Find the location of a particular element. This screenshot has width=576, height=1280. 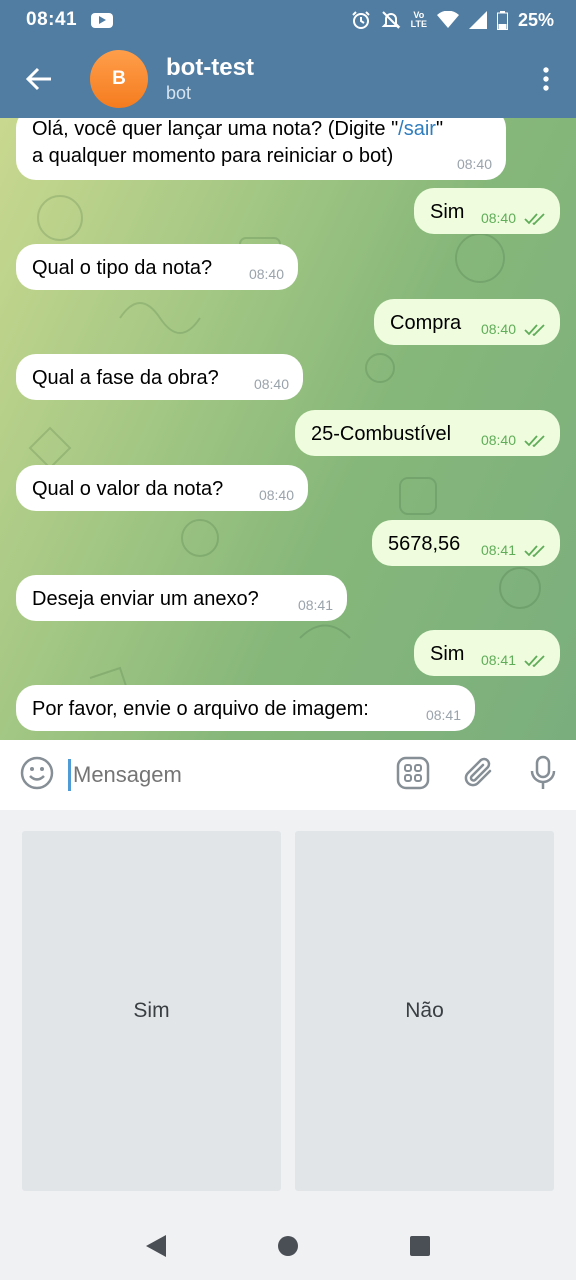

sair-command-link: /sair is located at coordinates (417, 129).